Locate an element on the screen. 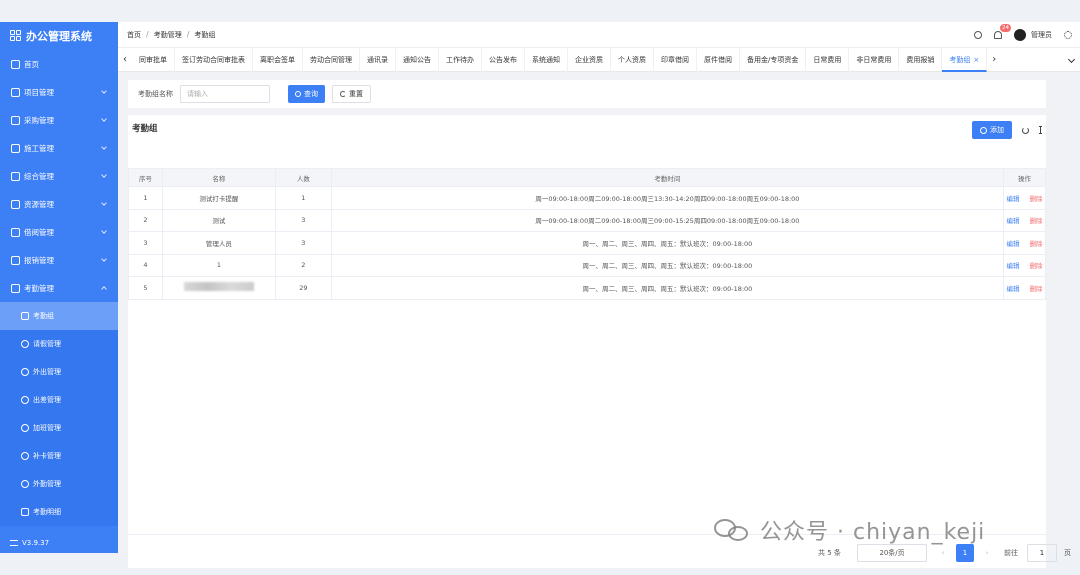  sidebar-subitem-attendance-group: 考勤组 is located at coordinates (59, 316).